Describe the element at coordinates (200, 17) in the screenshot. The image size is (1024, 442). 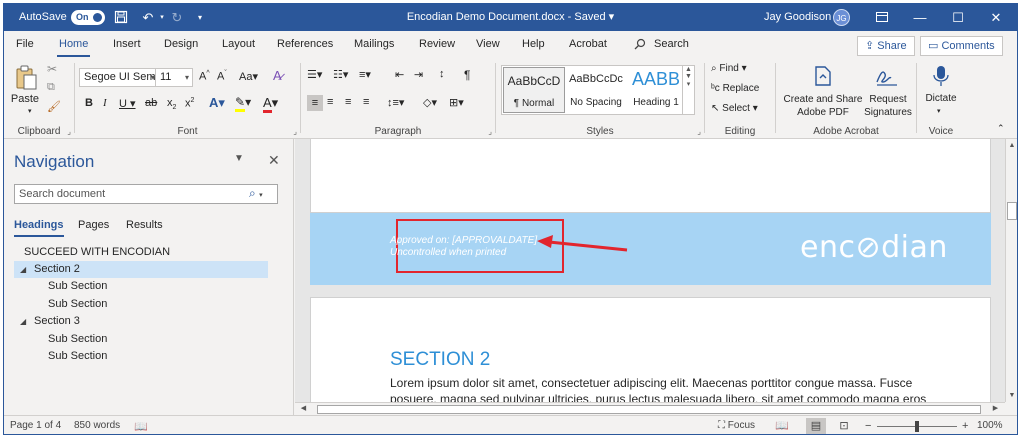
I see `customize-toolbar-icon: ▾` at that location.